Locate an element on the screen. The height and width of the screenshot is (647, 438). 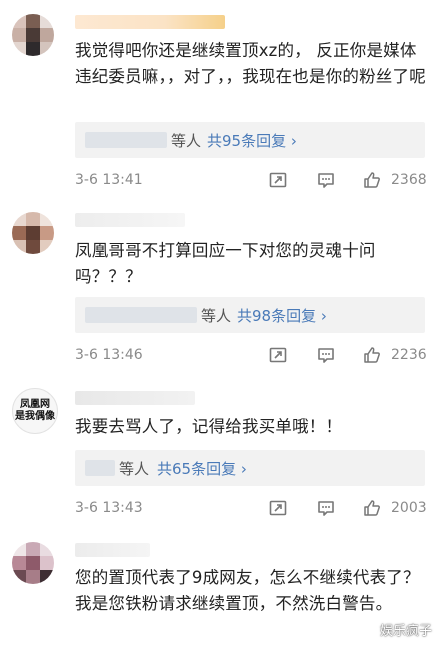
reply-summary: 等人 共98条回复 › is located at coordinates (250, 315).